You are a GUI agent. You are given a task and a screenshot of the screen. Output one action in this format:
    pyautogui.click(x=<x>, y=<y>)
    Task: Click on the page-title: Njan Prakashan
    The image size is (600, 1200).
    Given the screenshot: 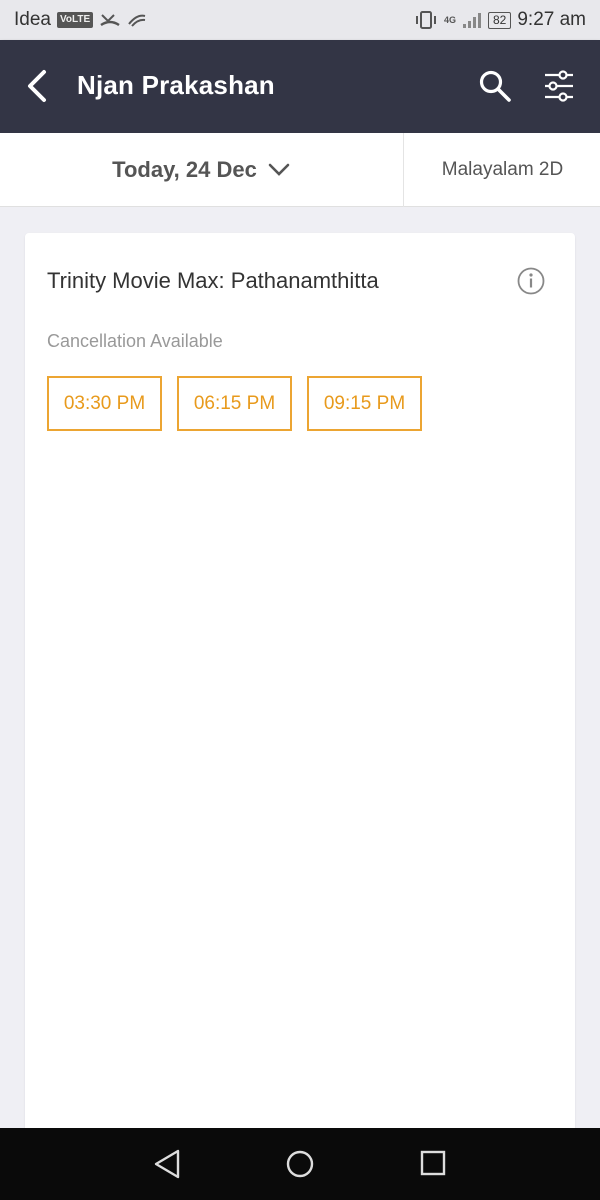 What is the action you would take?
    pyautogui.click(x=176, y=85)
    